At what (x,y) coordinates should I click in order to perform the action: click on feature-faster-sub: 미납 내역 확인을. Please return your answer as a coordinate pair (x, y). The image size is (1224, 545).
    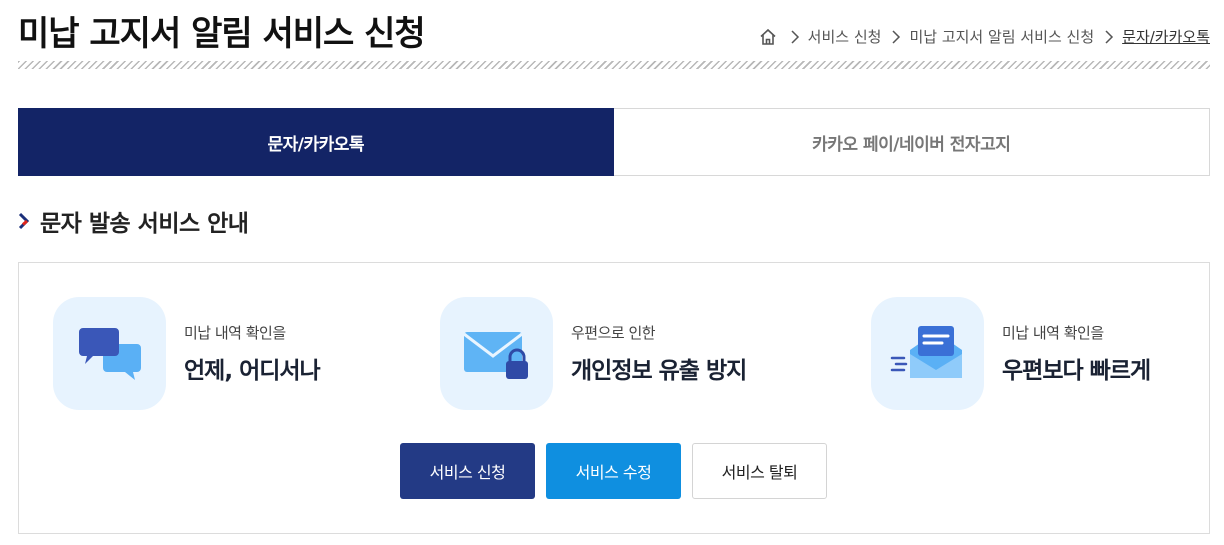
    Looking at the image, I should click on (1053, 333).